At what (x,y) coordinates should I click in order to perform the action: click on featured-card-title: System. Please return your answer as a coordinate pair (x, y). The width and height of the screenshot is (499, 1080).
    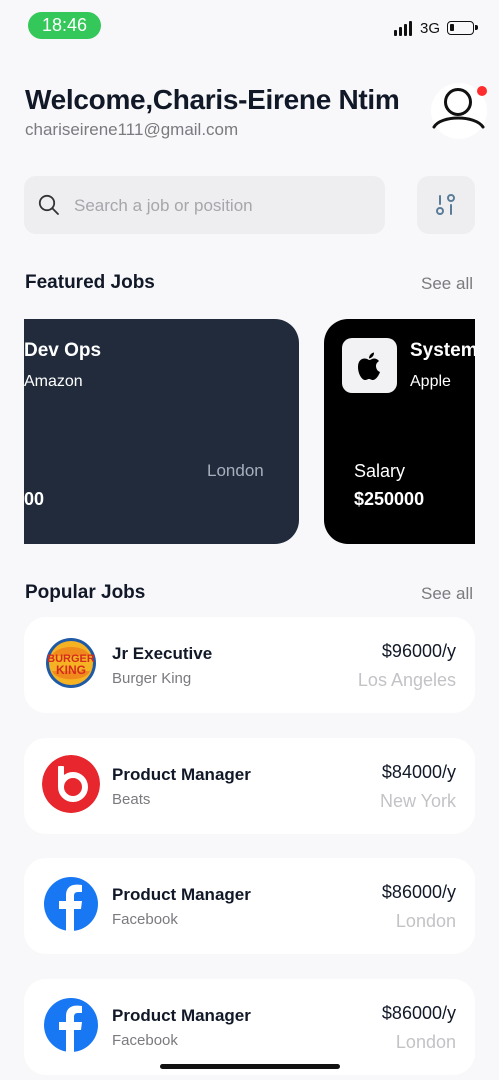
    Looking at the image, I should click on (442, 350).